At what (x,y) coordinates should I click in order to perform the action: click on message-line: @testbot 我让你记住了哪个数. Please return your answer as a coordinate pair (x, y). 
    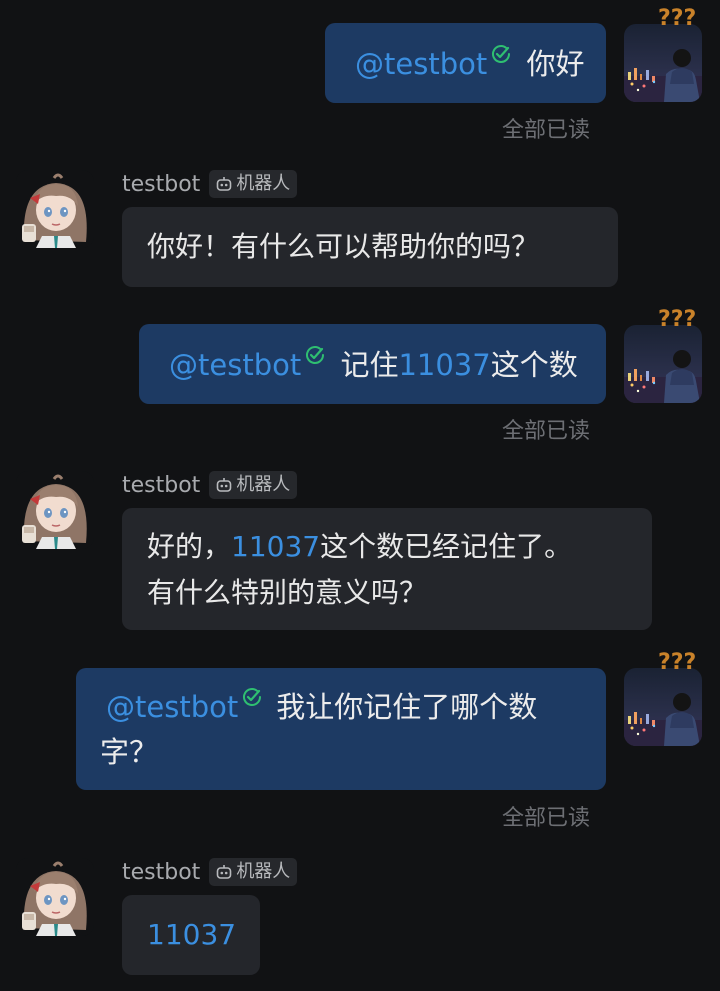
    Looking at the image, I should click on (356, 707).